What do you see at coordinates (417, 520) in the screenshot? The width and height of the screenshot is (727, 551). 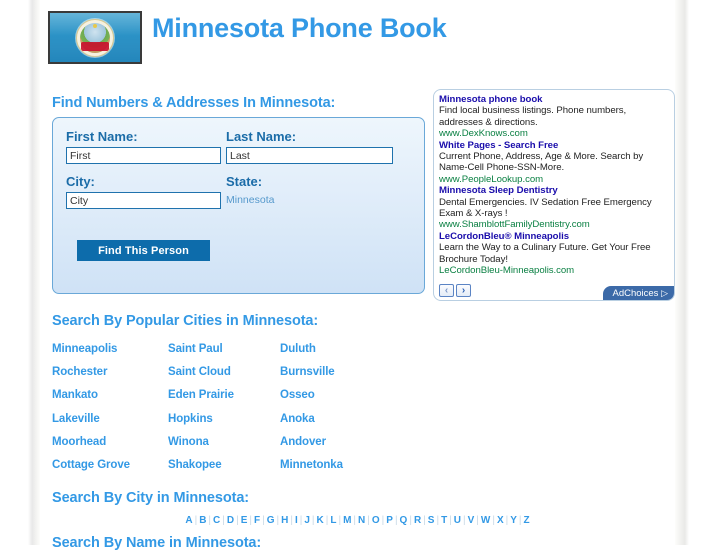 I see `alphabet-link-r: R` at bounding box center [417, 520].